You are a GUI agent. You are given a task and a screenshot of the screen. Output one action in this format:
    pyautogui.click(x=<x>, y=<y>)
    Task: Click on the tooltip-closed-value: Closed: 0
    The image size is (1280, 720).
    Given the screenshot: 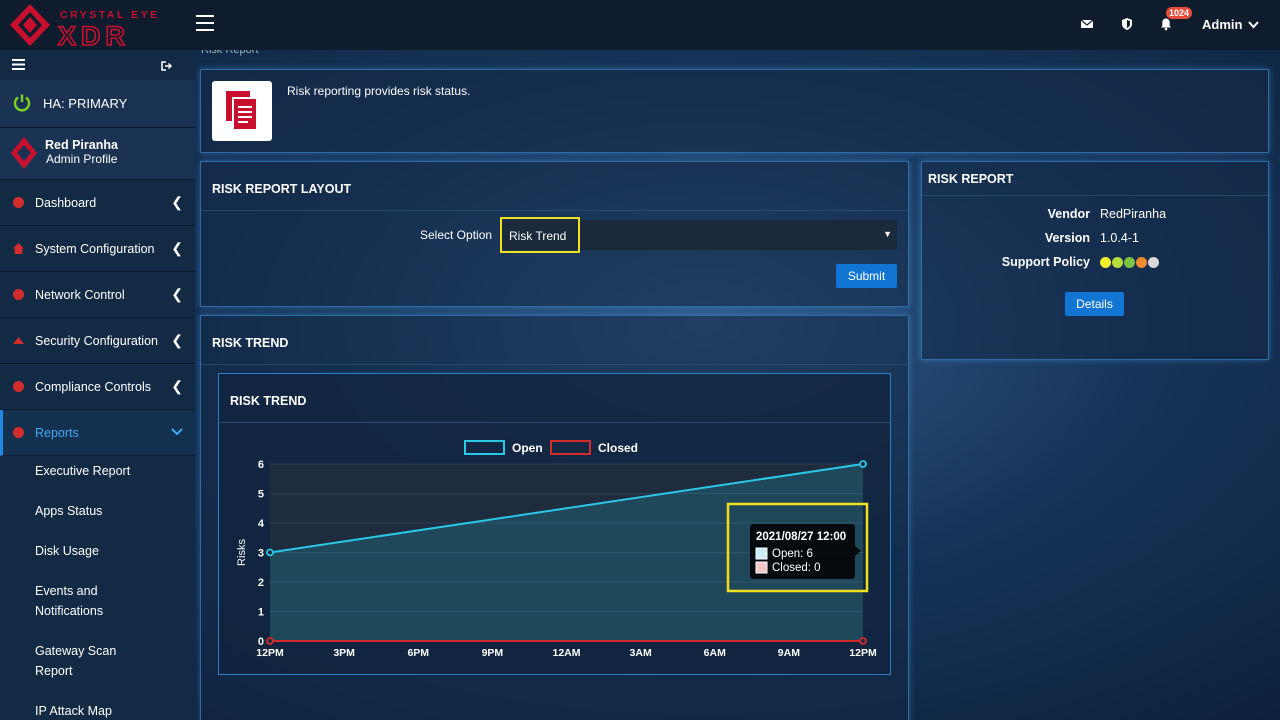 What is the action you would take?
    pyautogui.click(x=796, y=568)
    